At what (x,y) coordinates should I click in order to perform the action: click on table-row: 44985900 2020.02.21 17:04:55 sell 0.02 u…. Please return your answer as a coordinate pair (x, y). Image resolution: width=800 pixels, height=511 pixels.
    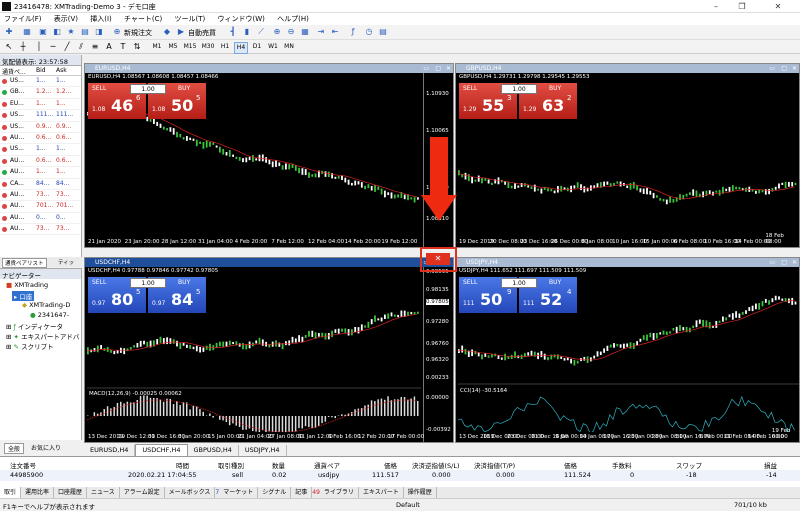
    Looking at the image, I should click on (400, 475).